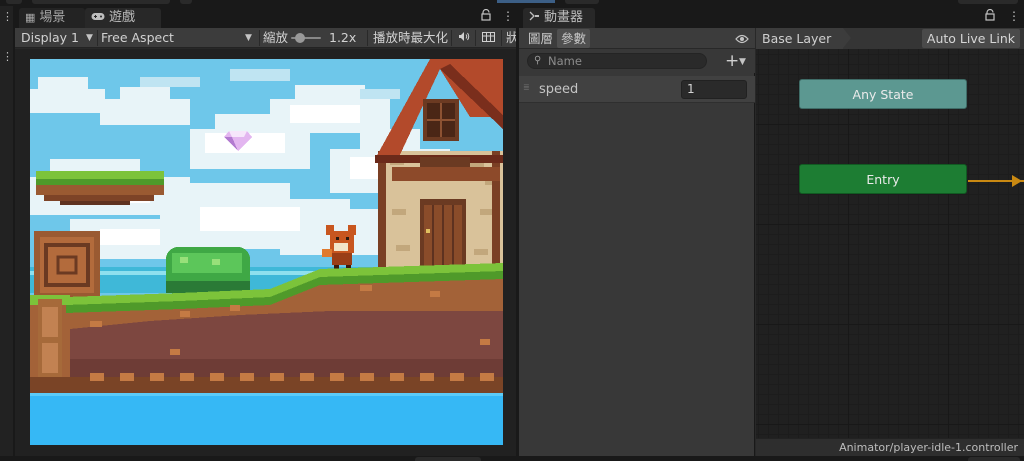 The width and height of the screenshot is (1024, 461). What do you see at coordinates (637, 38) in the screenshot?
I see `params-subtabs: 圖層 參數` at bounding box center [637, 38].